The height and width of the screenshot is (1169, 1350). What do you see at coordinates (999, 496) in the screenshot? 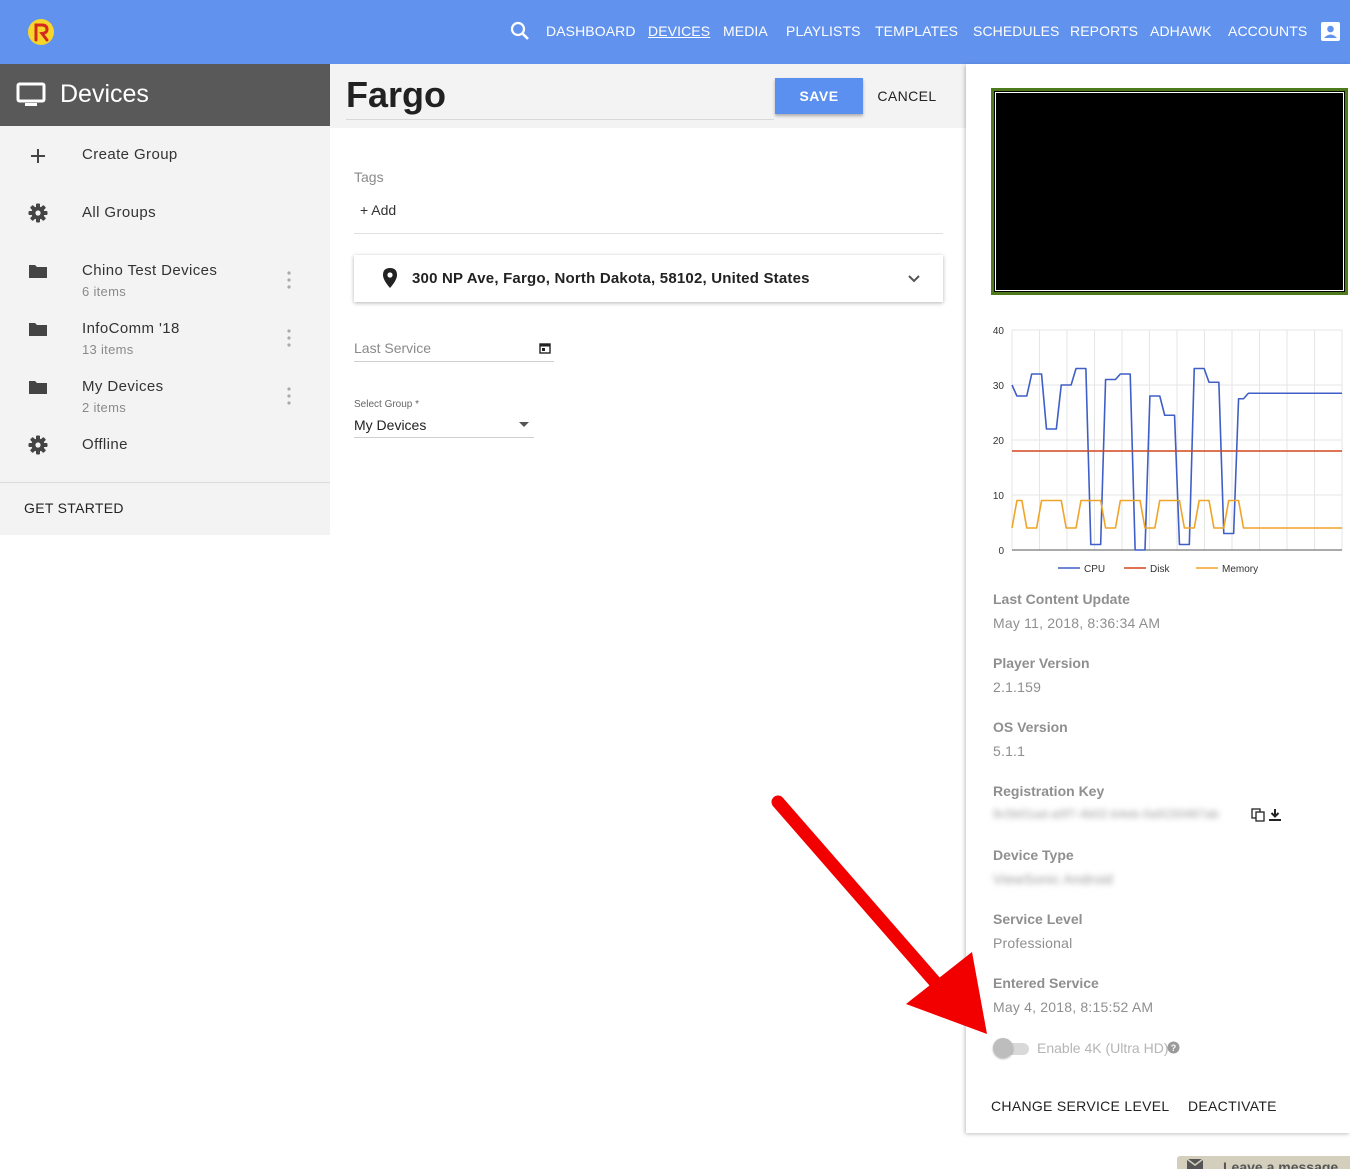
I see `chart-y-tick-label: 10` at bounding box center [999, 496].